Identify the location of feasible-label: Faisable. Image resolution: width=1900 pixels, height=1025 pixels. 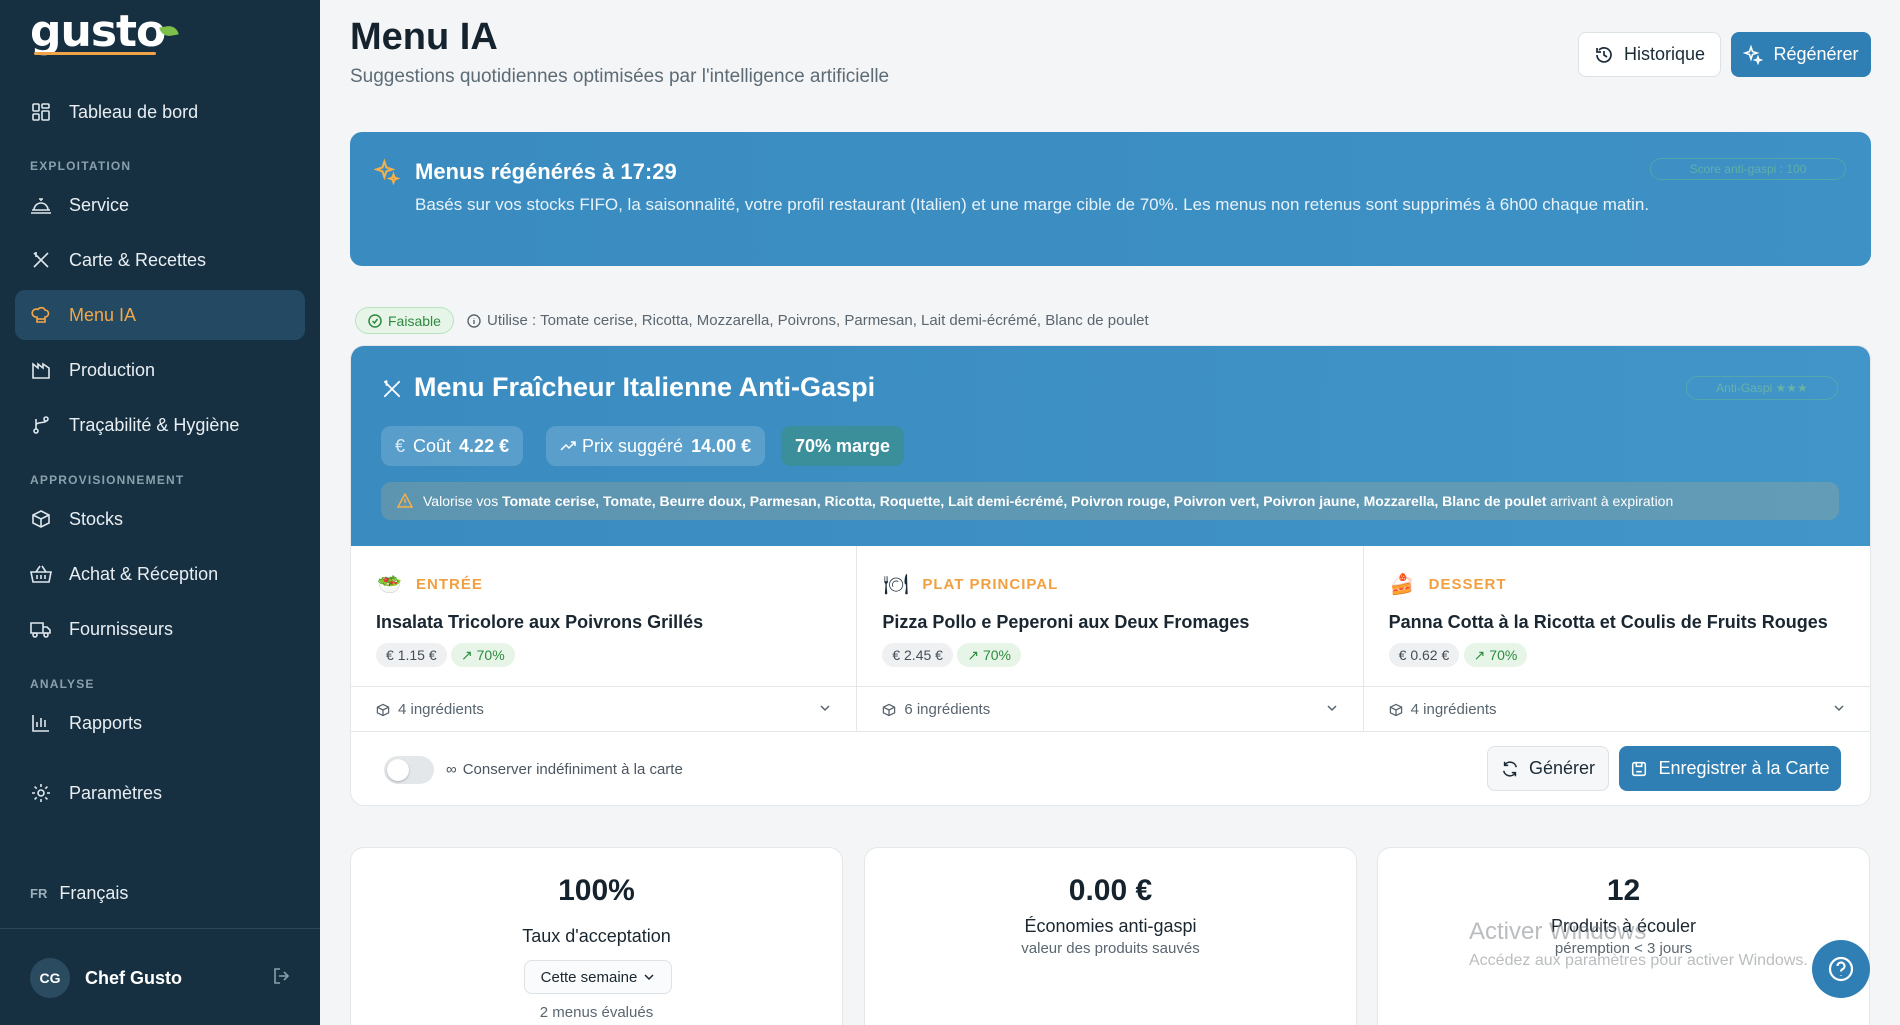
(414, 320).